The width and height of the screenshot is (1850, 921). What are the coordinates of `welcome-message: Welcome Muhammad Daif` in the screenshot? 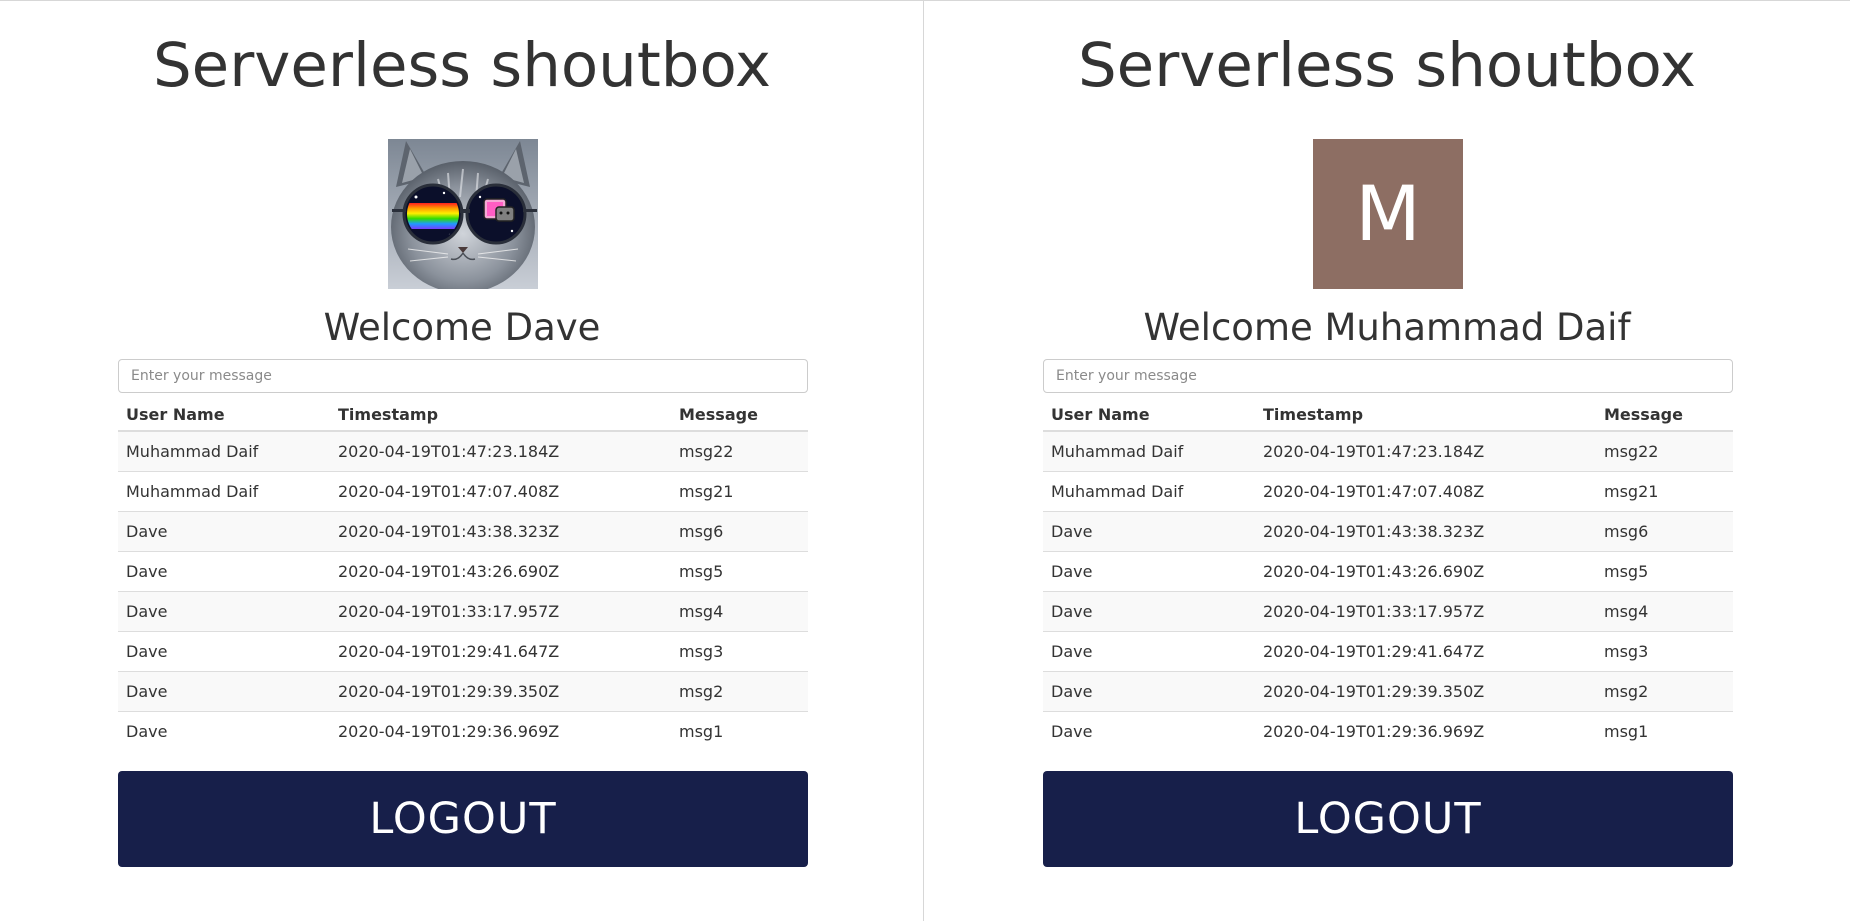 It's located at (1387, 327).